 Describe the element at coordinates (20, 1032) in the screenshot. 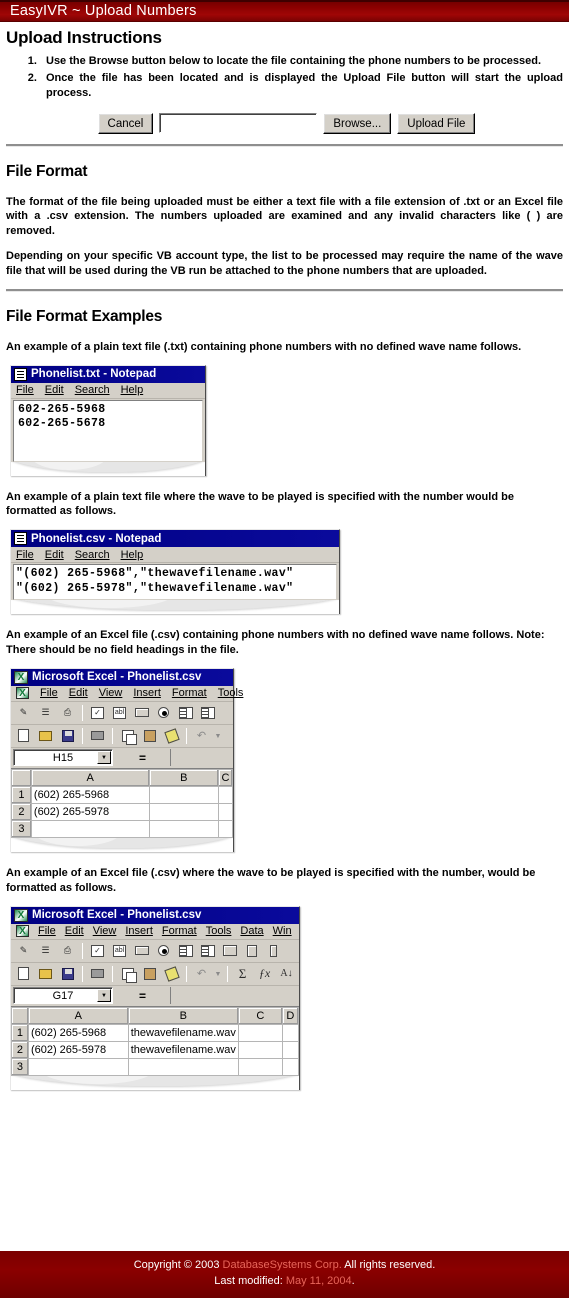

I see `excel2-row-header-1: 1` at that location.